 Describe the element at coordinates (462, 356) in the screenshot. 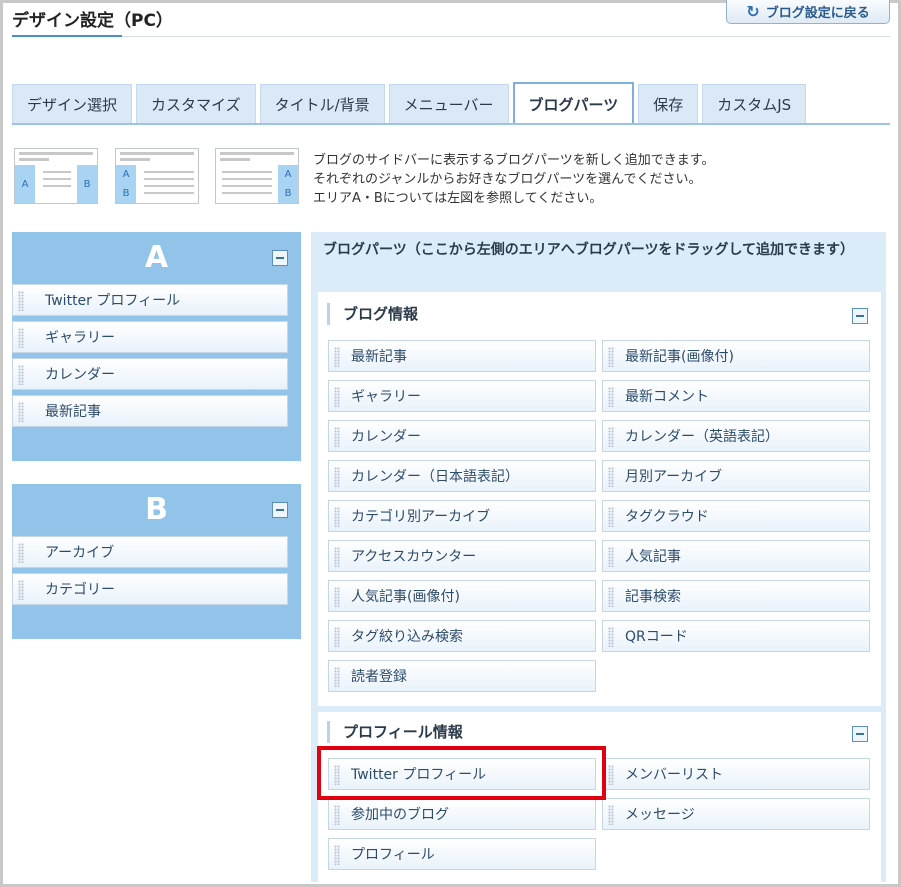

I see `blog-part-item: 最新記事` at that location.